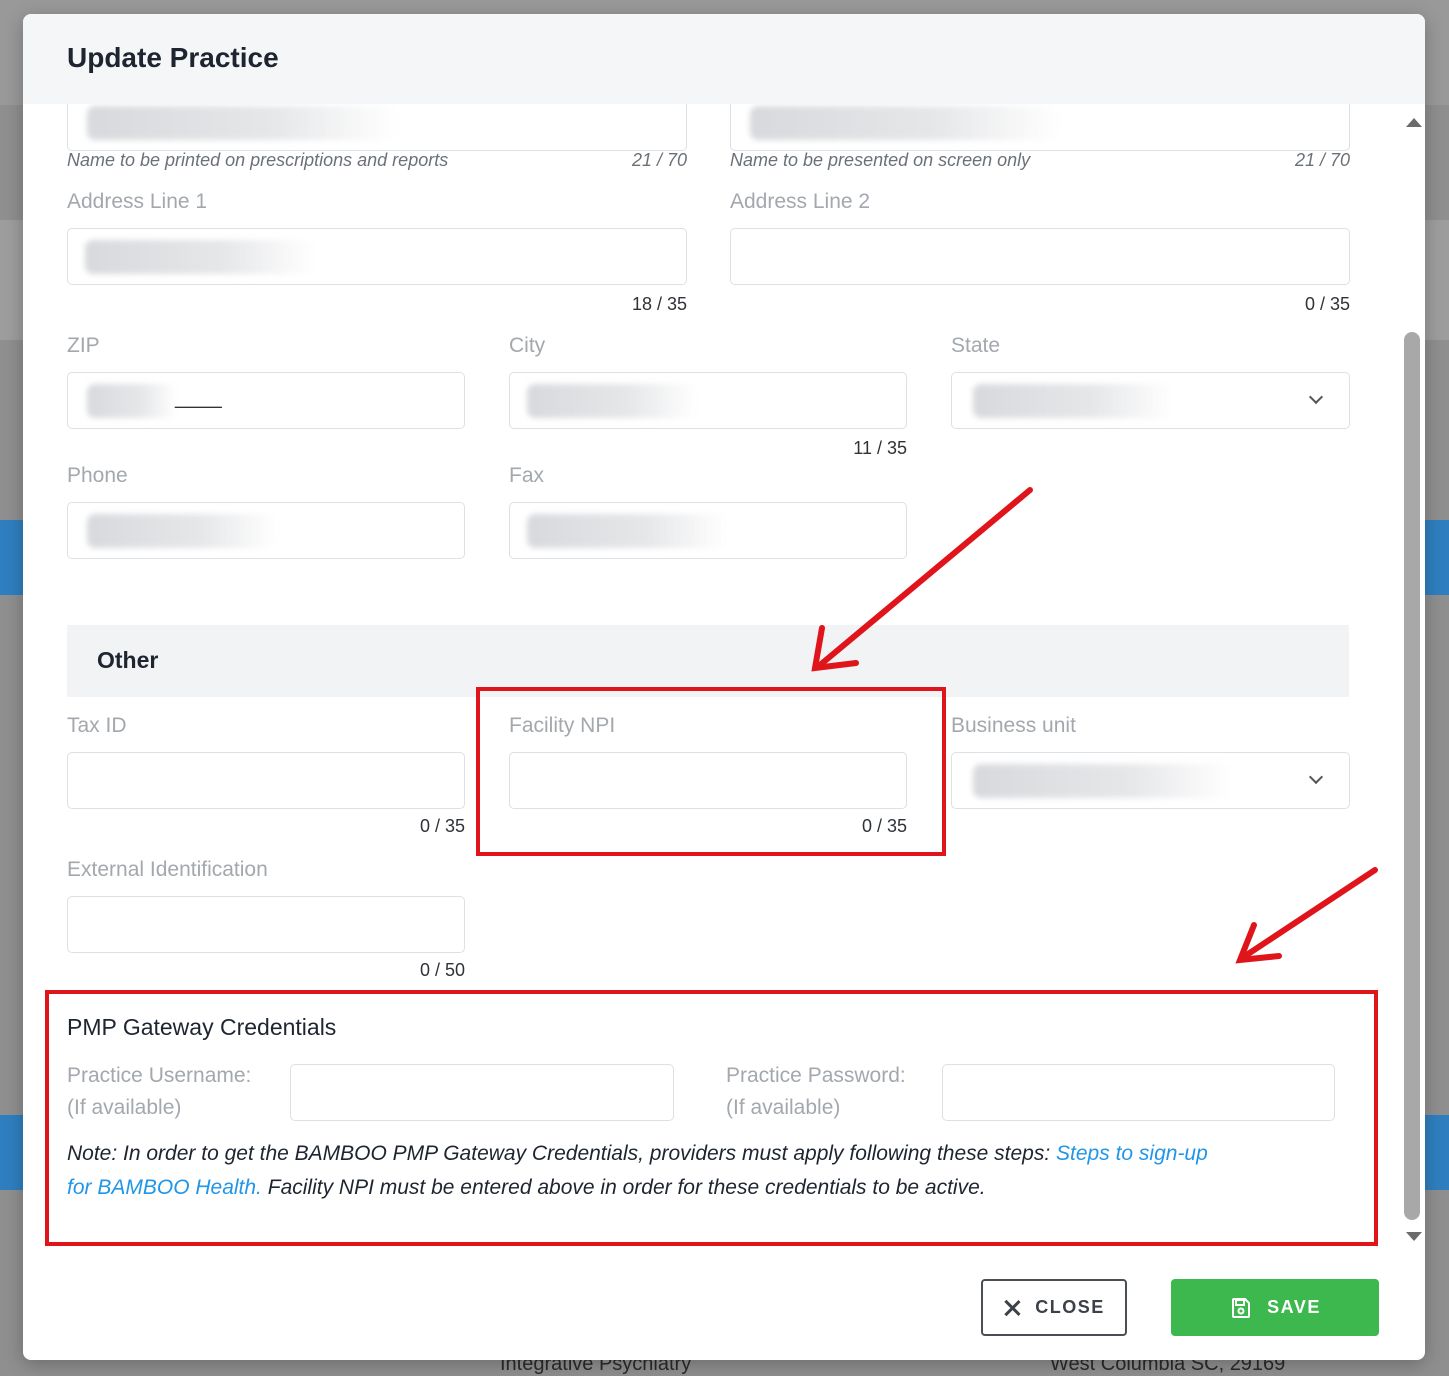 The width and height of the screenshot is (1449, 1376). What do you see at coordinates (97, 725) in the screenshot?
I see `tax-id-label: Tax ID` at bounding box center [97, 725].